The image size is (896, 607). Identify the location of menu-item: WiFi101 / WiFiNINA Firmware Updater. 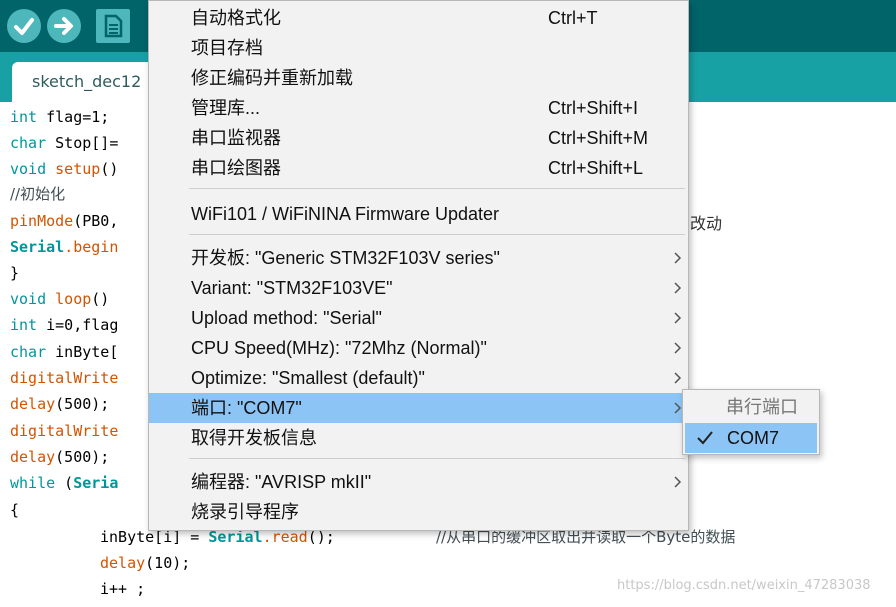
(418, 214).